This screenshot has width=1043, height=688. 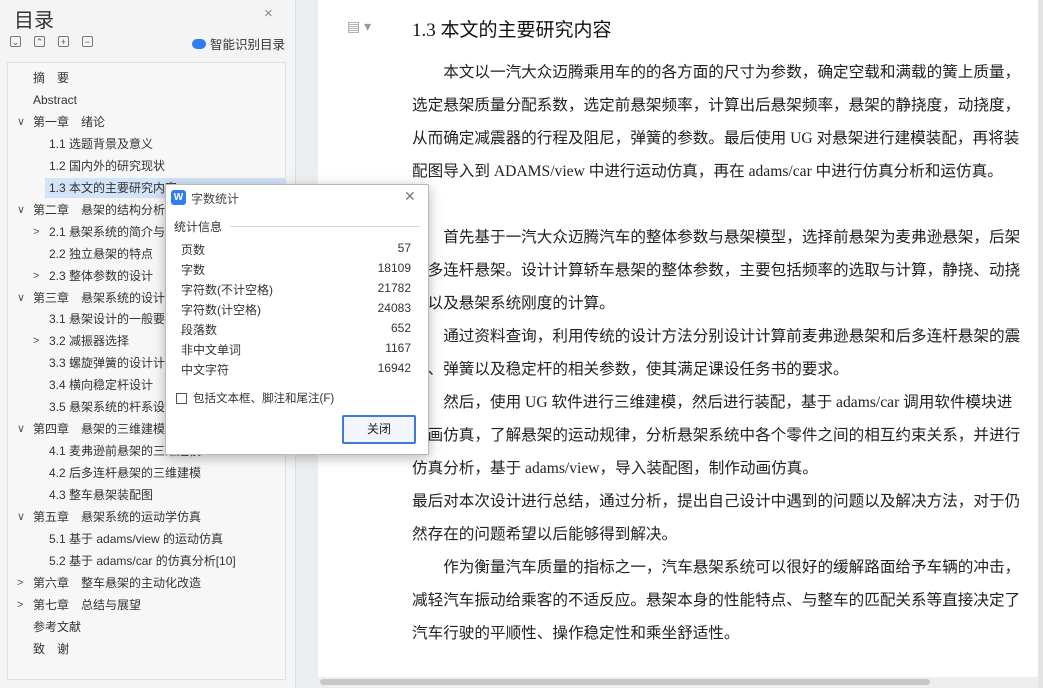 I want to click on toc-item: 4.3 整车悬架装配图, so click(x=146, y=495).